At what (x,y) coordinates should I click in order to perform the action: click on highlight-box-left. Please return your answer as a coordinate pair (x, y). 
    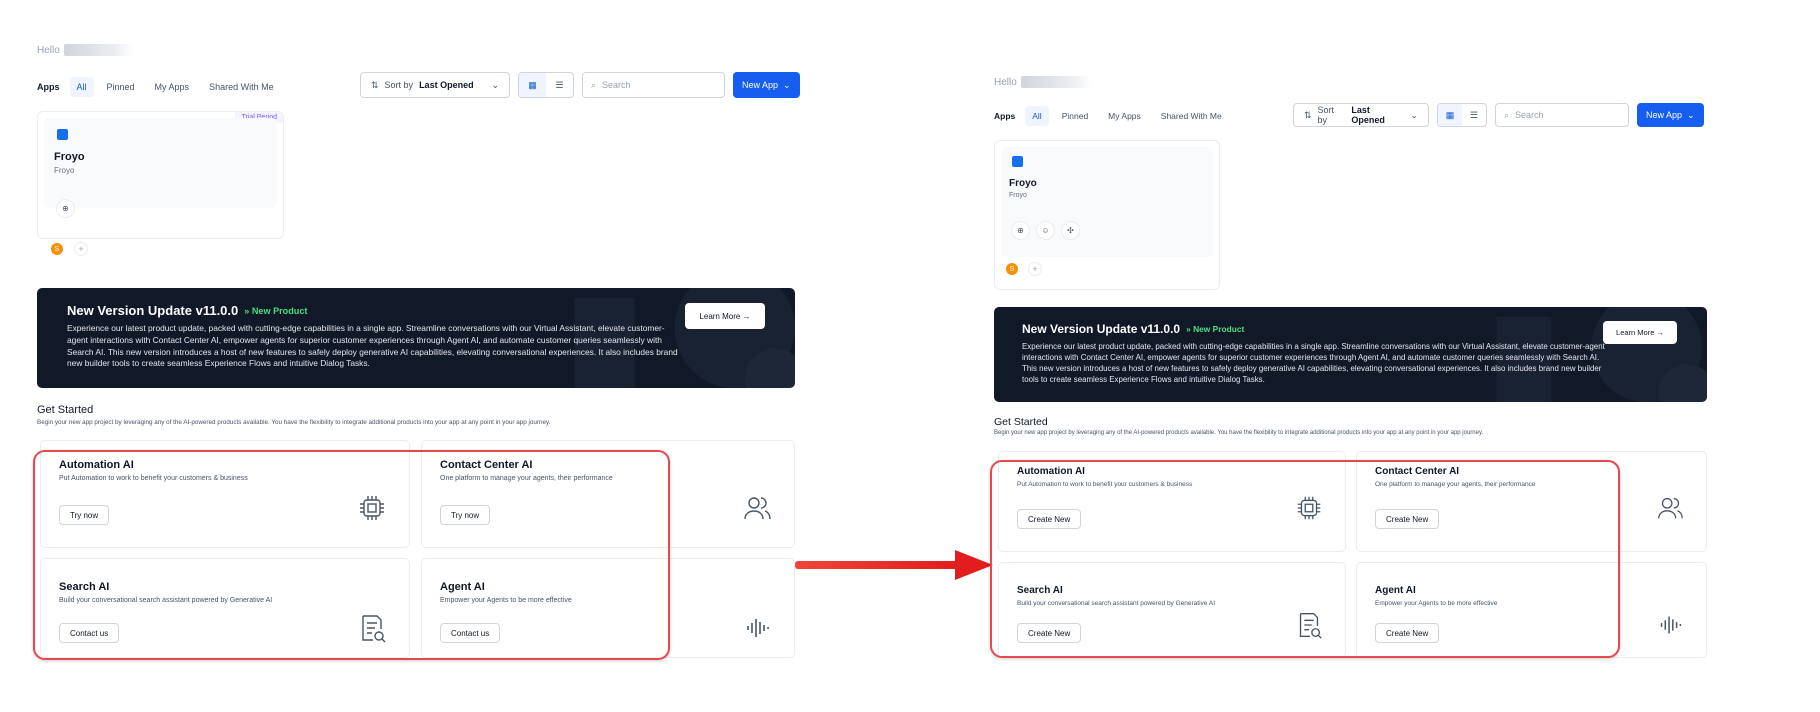
    Looking at the image, I should click on (351, 555).